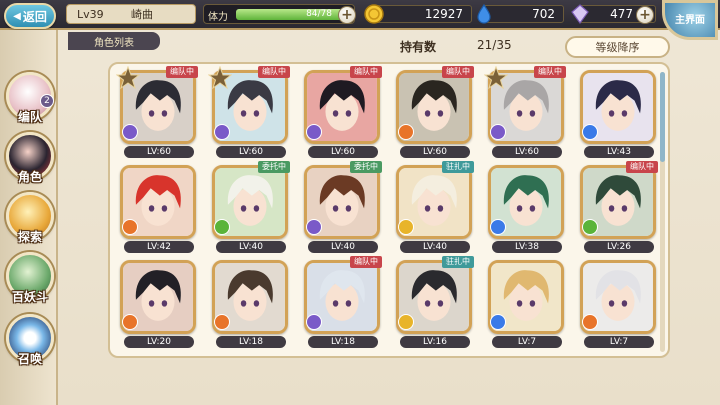  Describe the element at coordinates (618, 112) in the screenshot. I see `character-card: LV:43` at that location.